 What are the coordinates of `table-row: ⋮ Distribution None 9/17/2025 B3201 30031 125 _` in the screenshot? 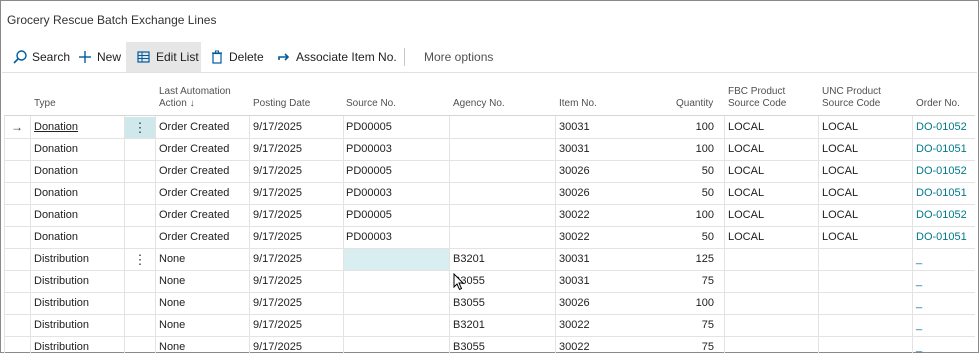 It's located at (489, 260).